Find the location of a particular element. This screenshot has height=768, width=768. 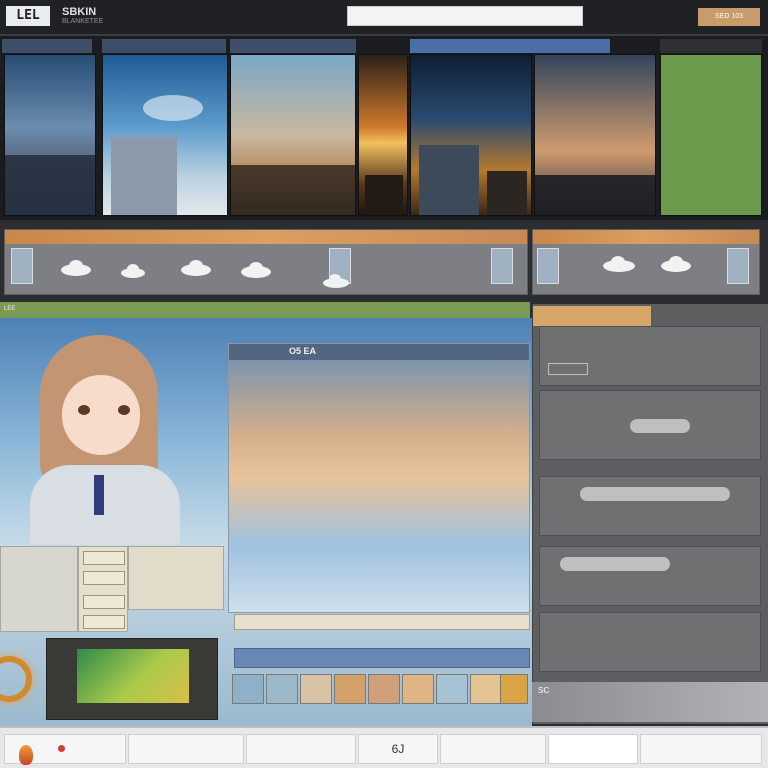

top-action-button: SED 103 is located at coordinates (729, 17).